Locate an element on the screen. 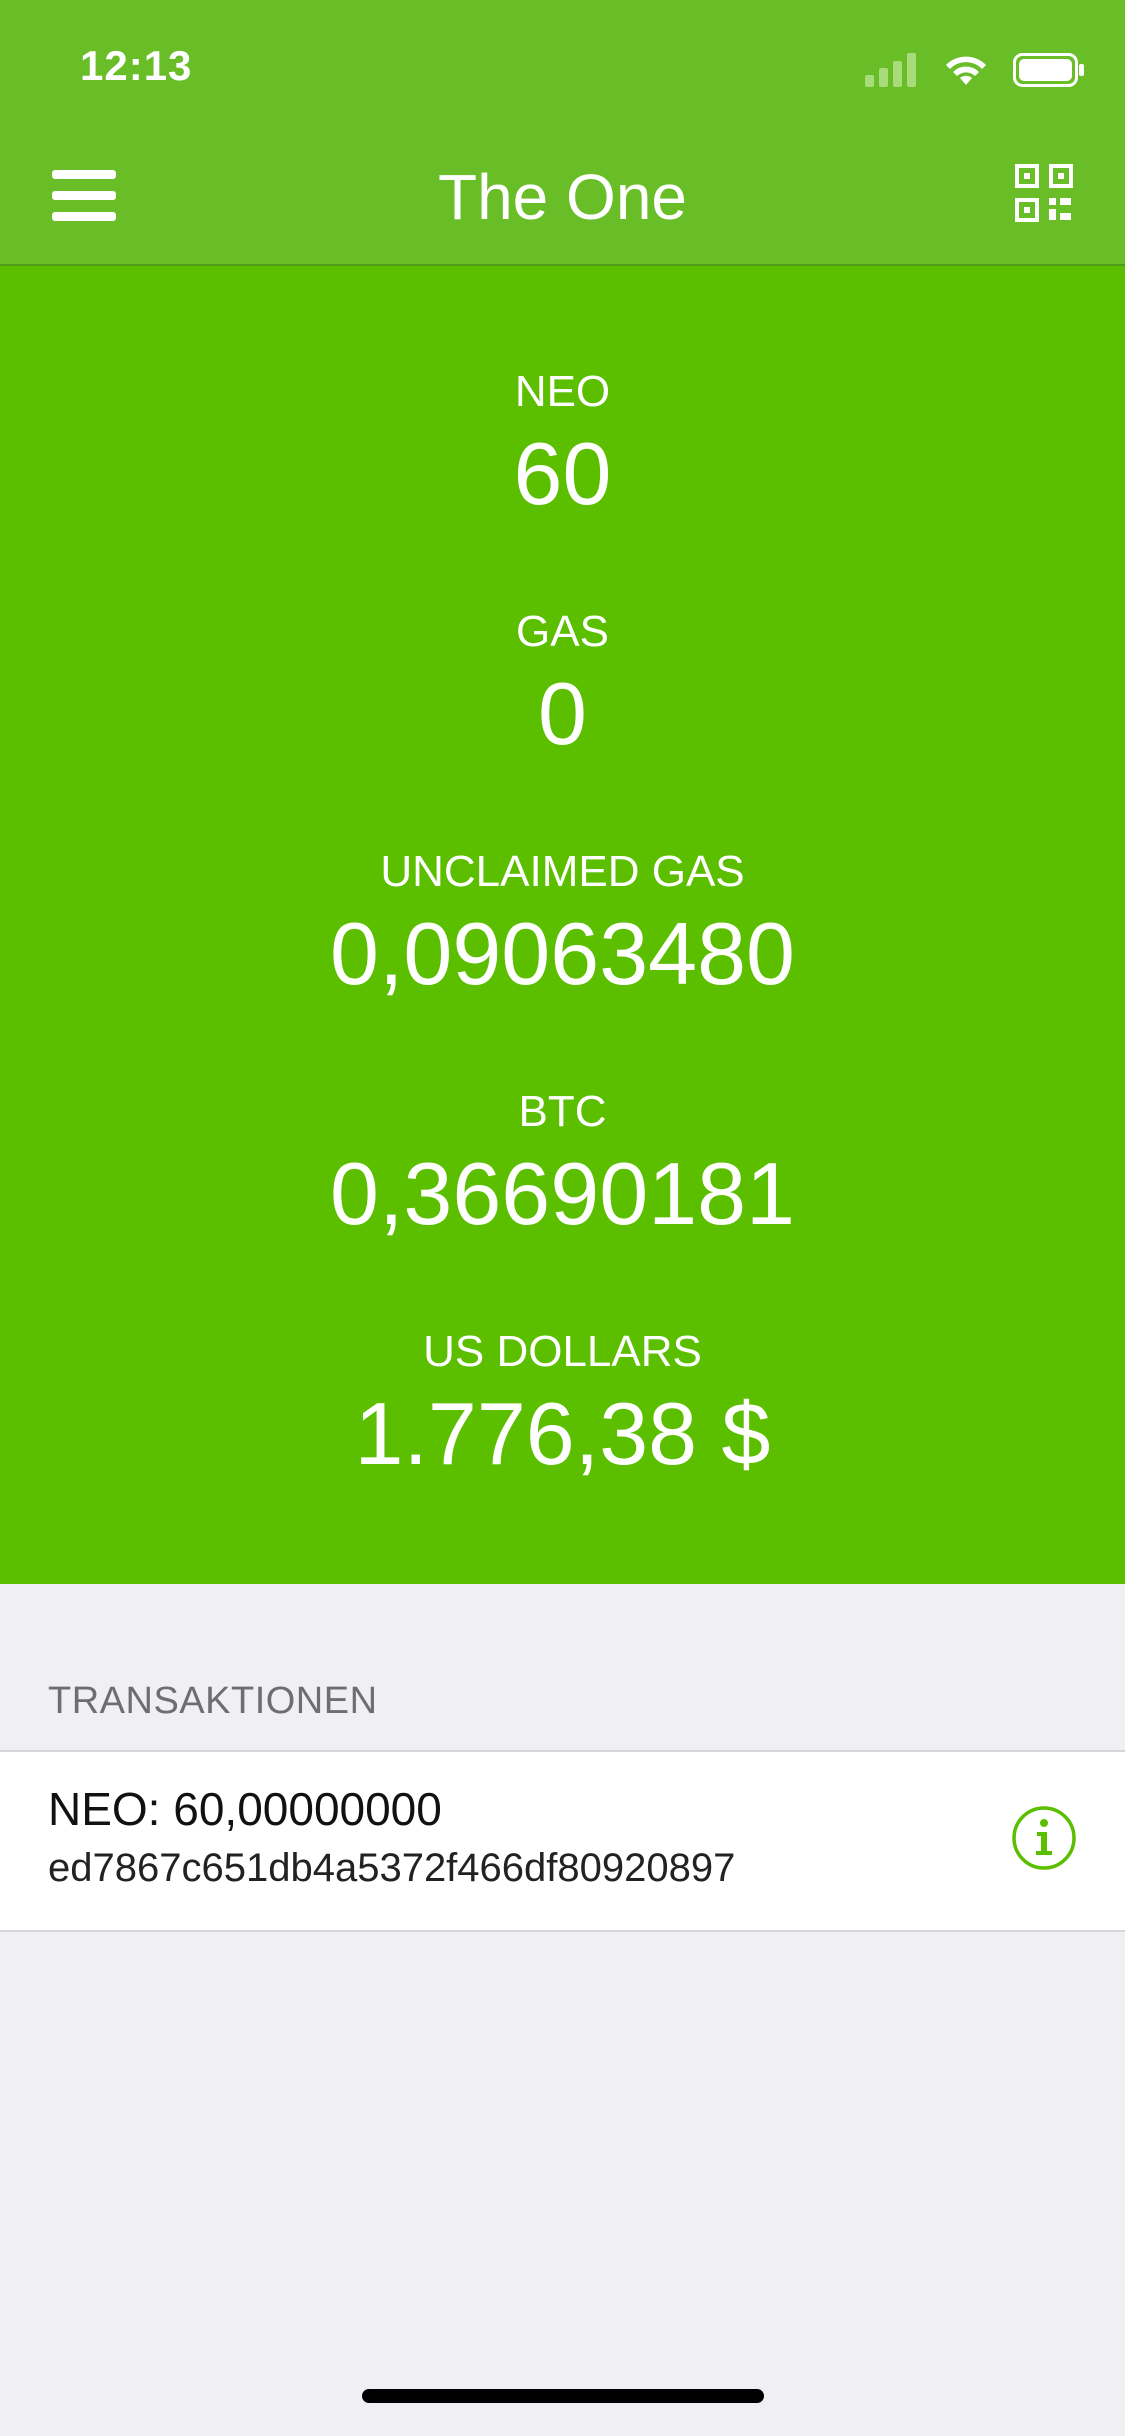 Image resolution: width=1125 pixels, height=2436 pixels. balance-usd: US DOLLARS 1.776,38 $ is located at coordinates (562, 1405).